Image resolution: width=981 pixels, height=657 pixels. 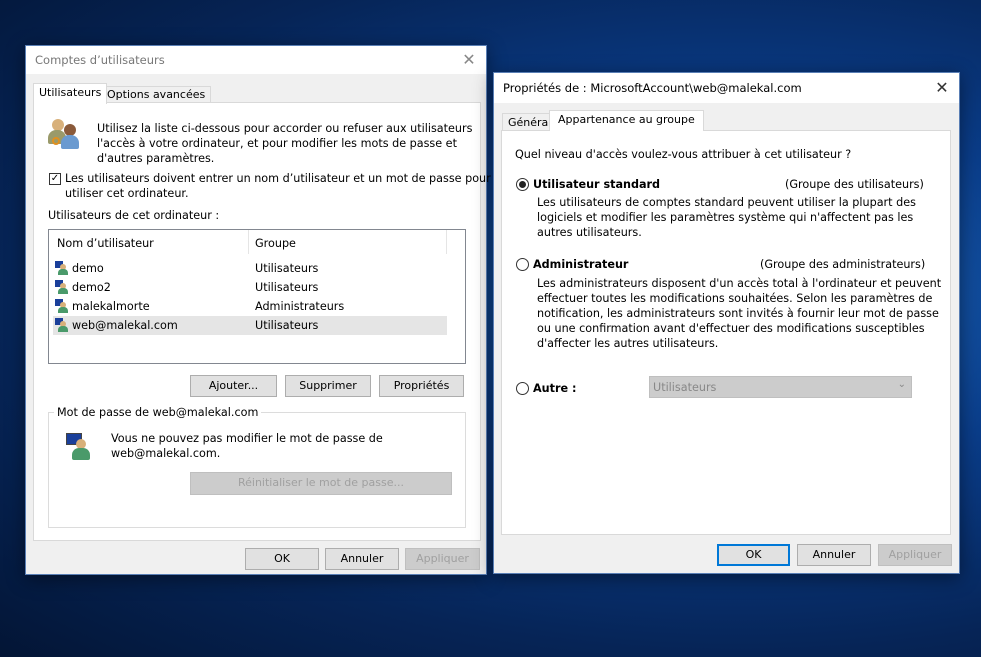 What do you see at coordinates (64, 135) in the screenshot?
I see `users-keys-icon` at bounding box center [64, 135].